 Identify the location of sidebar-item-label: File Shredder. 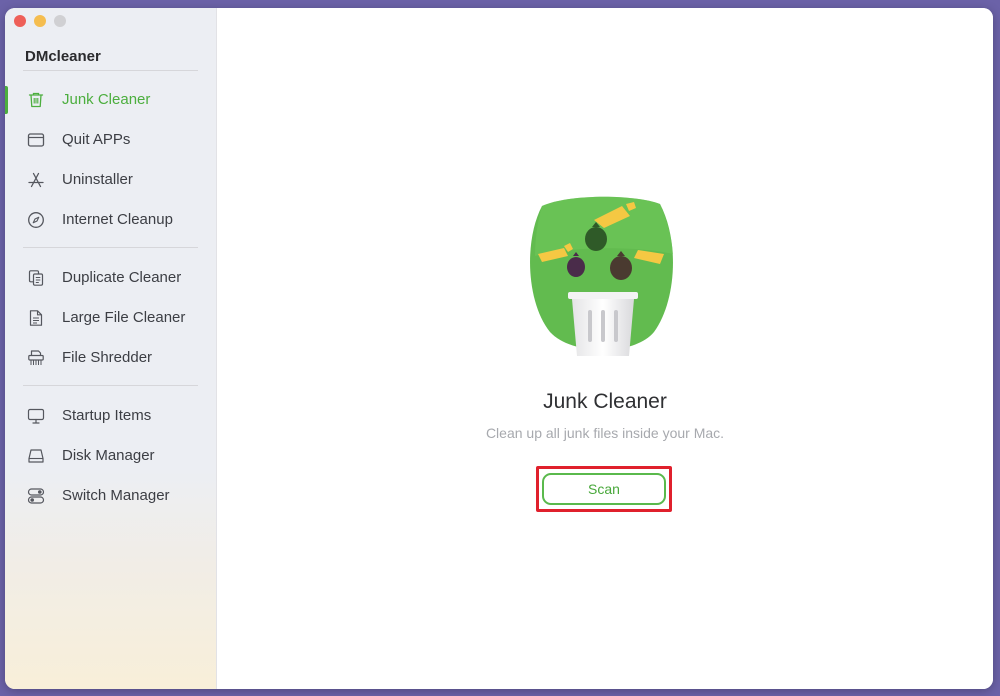
(107, 357).